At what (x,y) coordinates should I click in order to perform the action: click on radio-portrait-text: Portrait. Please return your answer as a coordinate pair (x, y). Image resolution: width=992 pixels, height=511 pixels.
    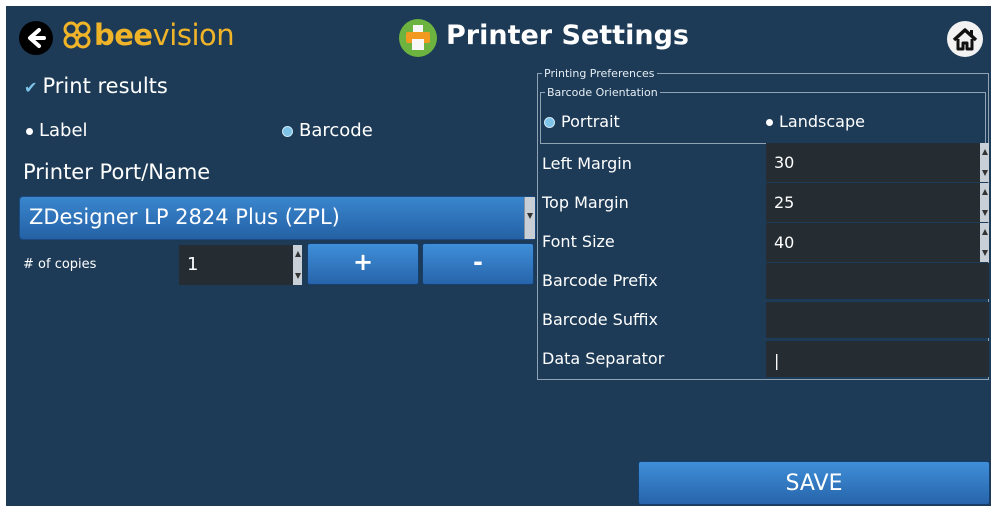
    Looking at the image, I should click on (590, 121).